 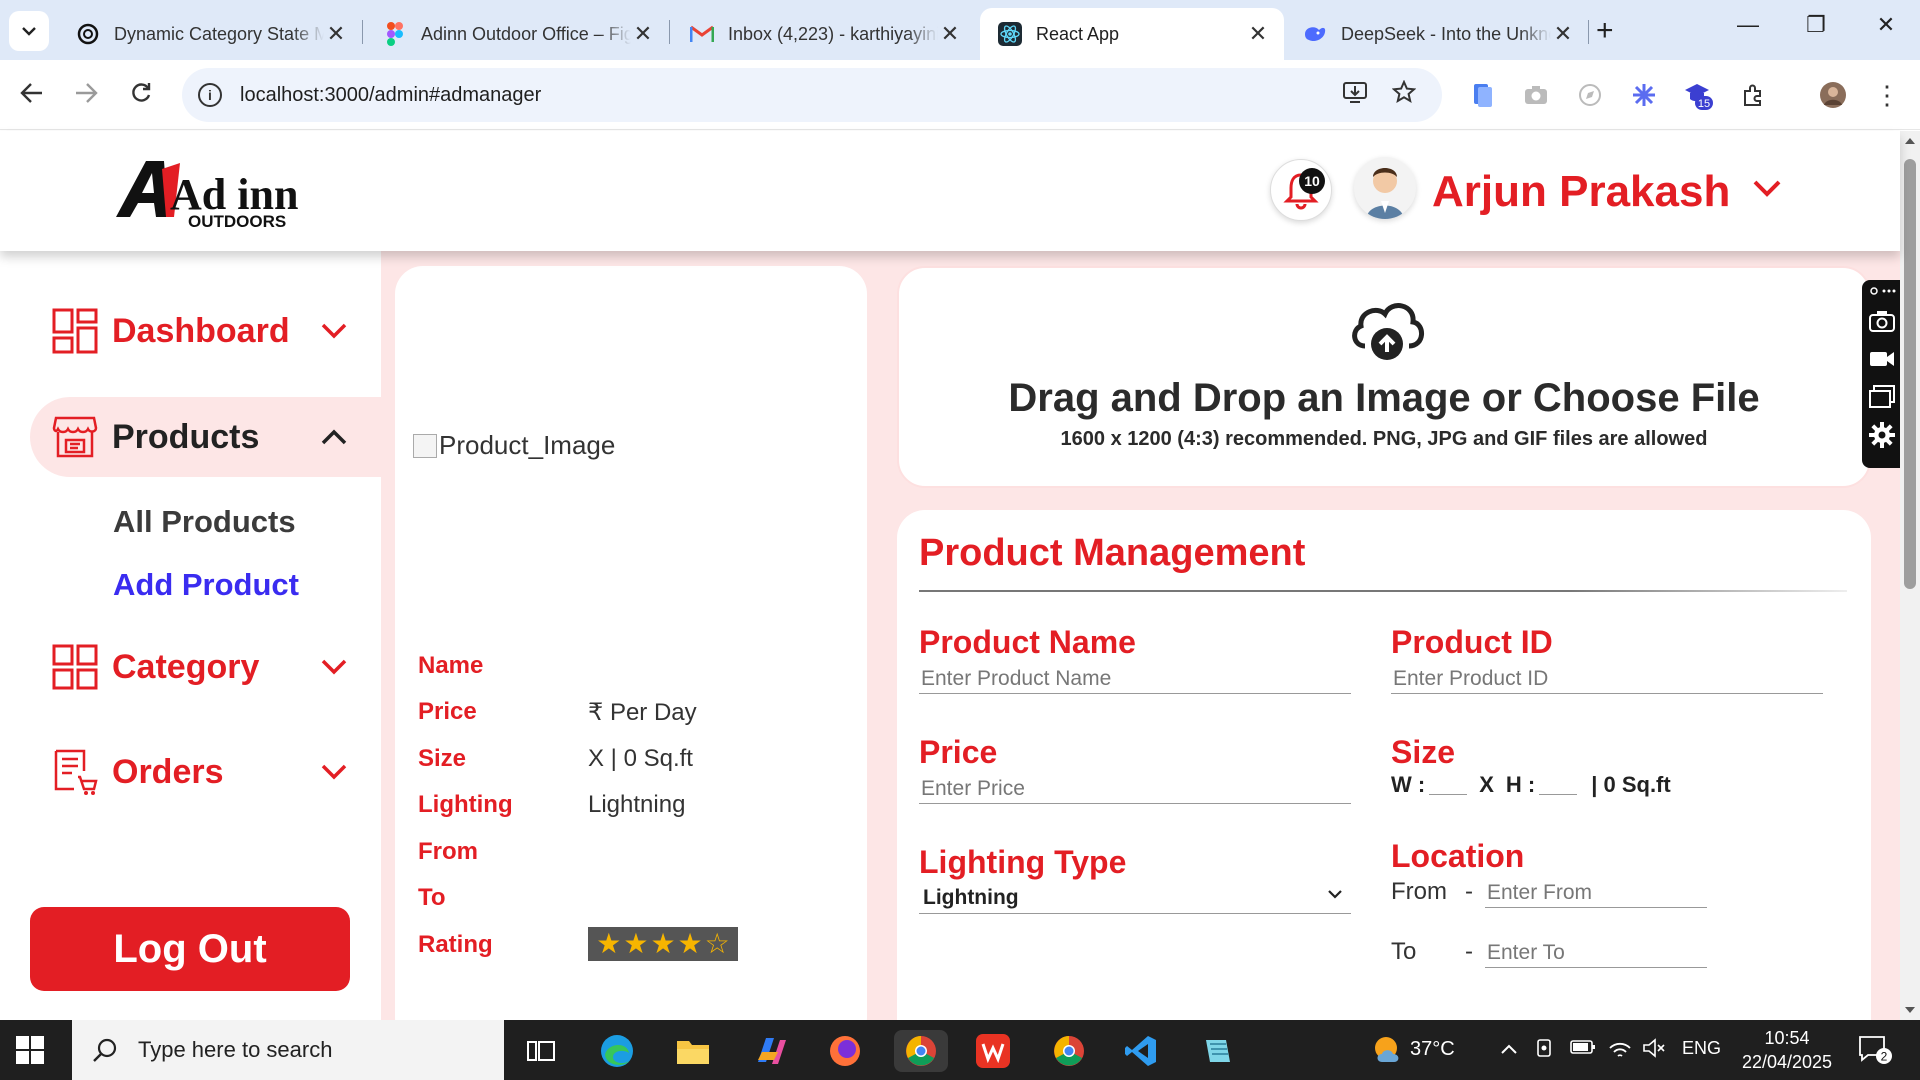 I want to click on camera-icon, so click(x=1882, y=321).